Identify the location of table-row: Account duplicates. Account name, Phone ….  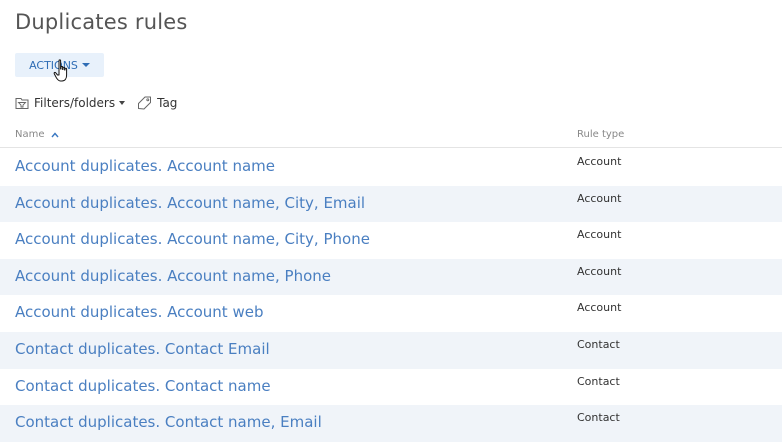
(391, 277).